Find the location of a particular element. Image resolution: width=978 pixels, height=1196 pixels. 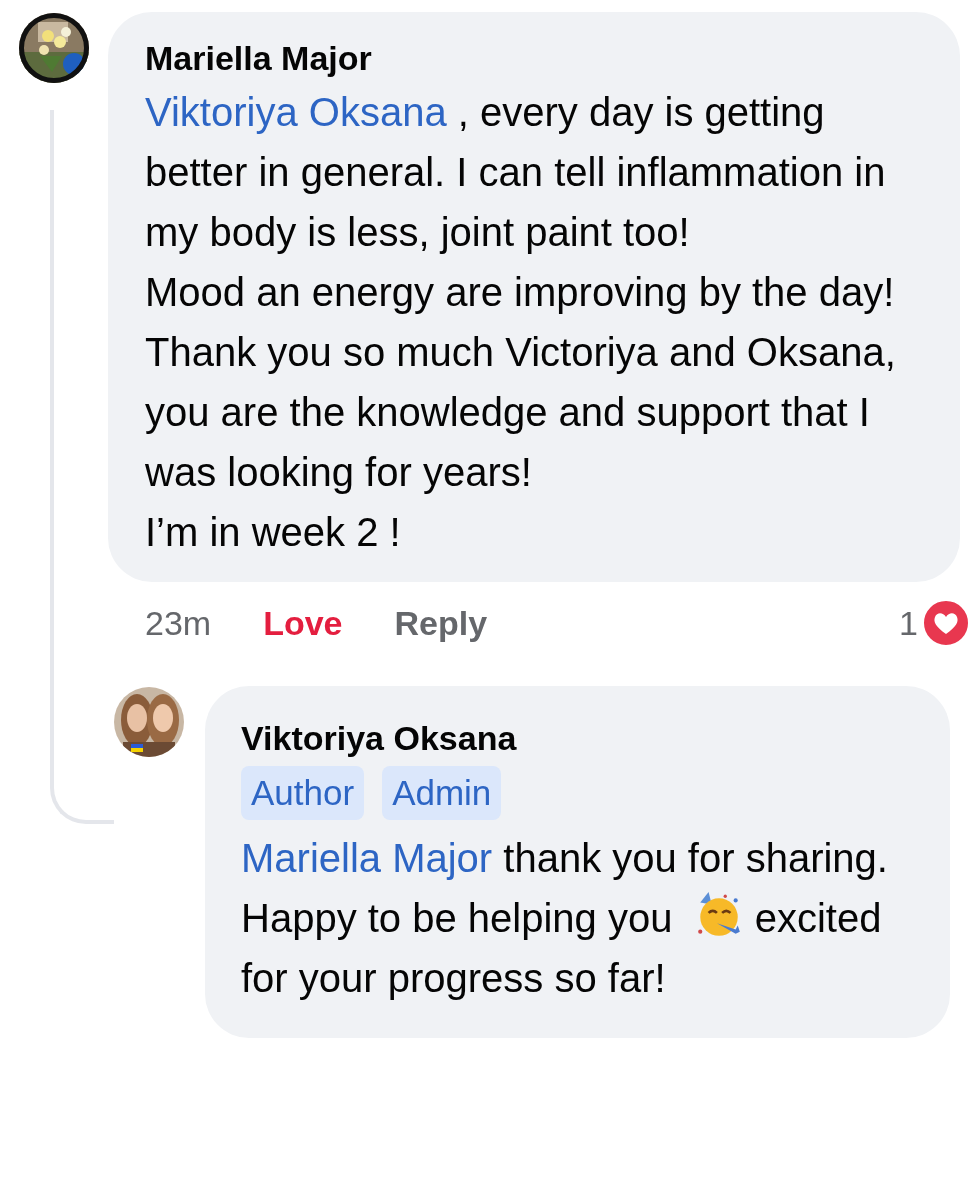

comment-text: Mariella Major thank you for sharing. Happy to be helping you excited for your progress so far! is located at coordinates (565, 918).